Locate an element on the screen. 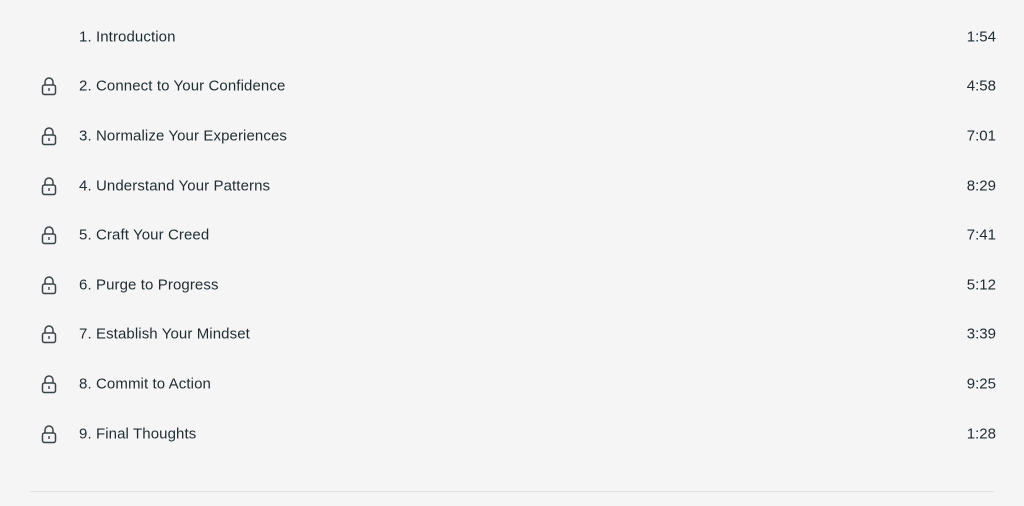 The width and height of the screenshot is (1024, 506). lesson-duration: 5:12 is located at coordinates (981, 285).